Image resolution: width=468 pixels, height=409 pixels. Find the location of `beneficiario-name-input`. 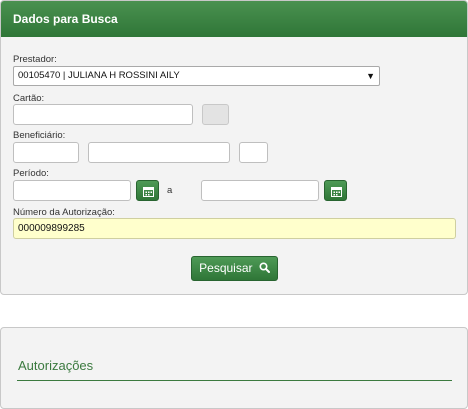

beneficiario-name-input is located at coordinates (159, 152).